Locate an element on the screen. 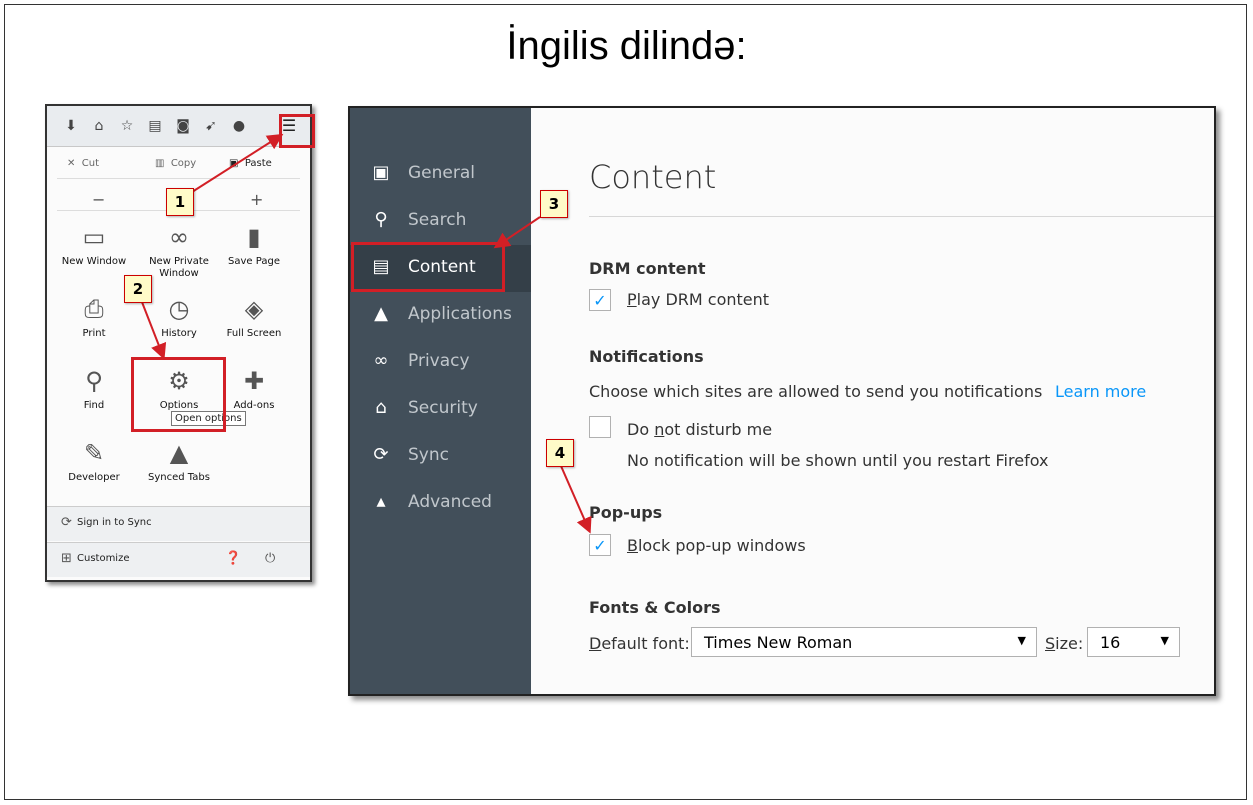 The height and width of the screenshot is (805, 1253). callout-4: 4 is located at coordinates (560, 453).